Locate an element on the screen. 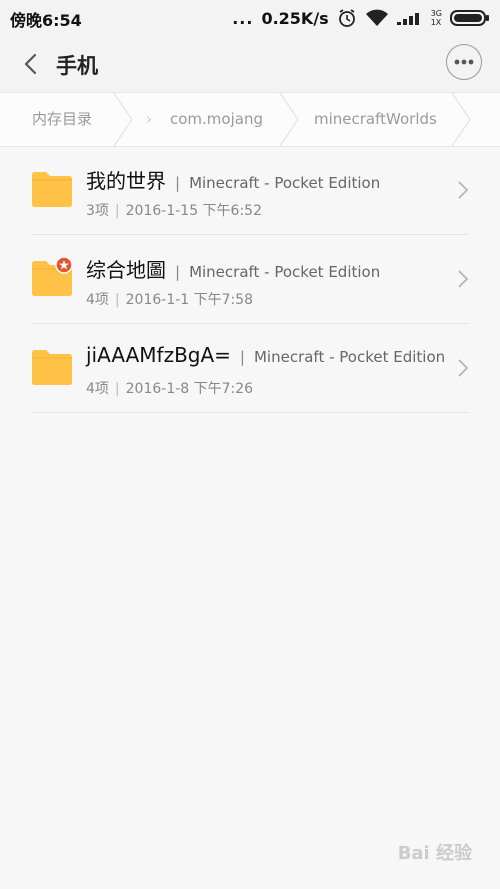 This screenshot has width=500, height=889. app-bar: 手机 is located at coordinates (250, 64).